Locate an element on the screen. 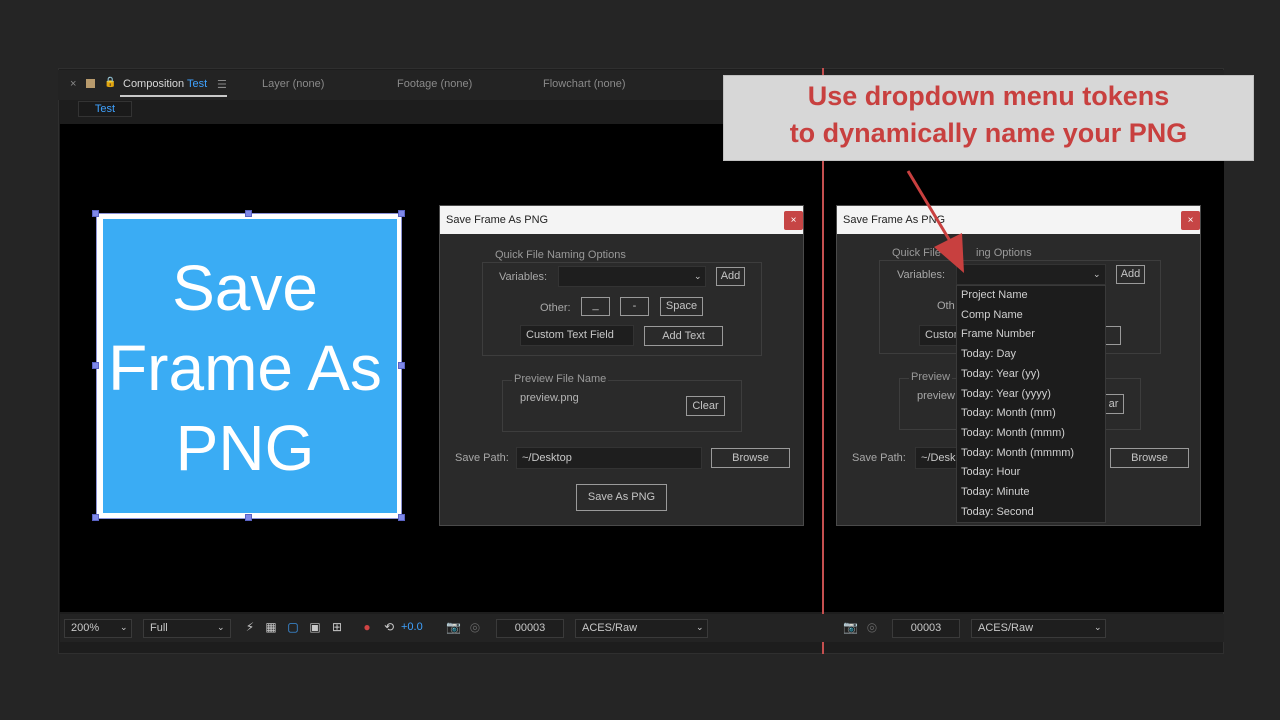 This screenshot has width=1280, height=720. browse-button-right: Browse is located at coordinates (1149, 458).